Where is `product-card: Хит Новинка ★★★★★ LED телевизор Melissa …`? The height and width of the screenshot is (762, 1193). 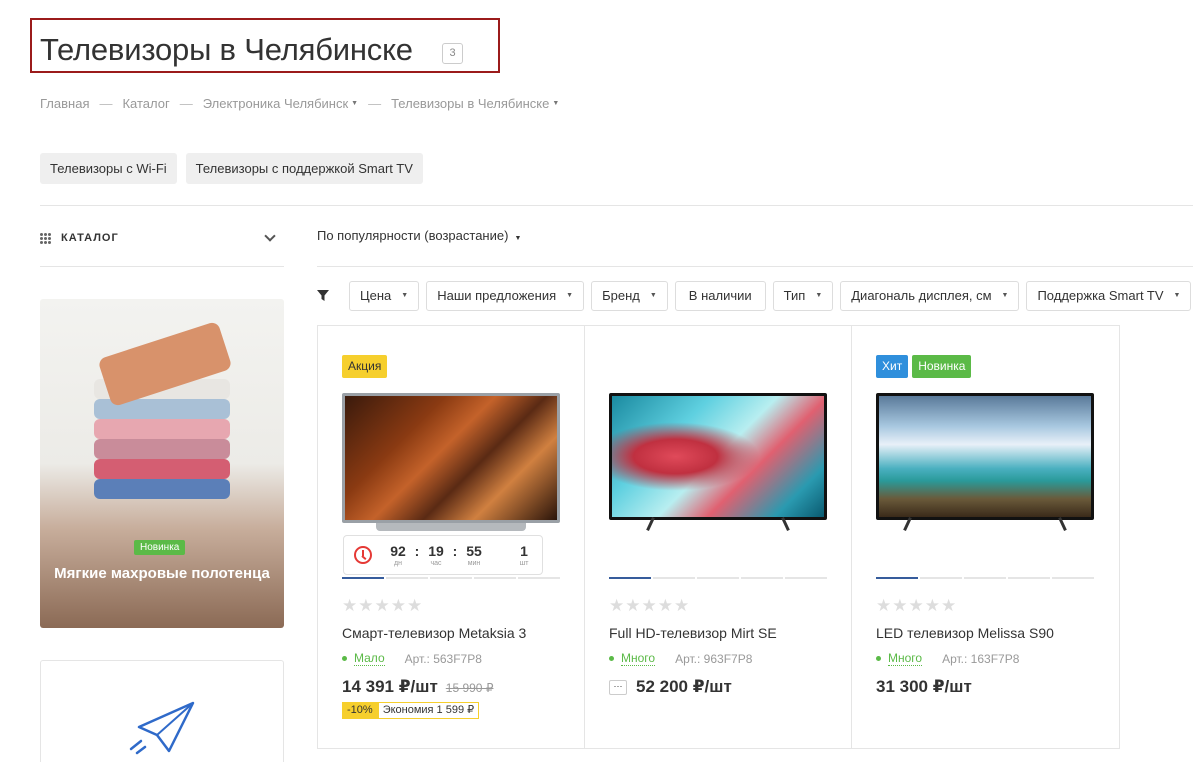
product-card: Хит Новинка ★★★★★ LED телевизор Melissa … is located at coordinates (985, 537).